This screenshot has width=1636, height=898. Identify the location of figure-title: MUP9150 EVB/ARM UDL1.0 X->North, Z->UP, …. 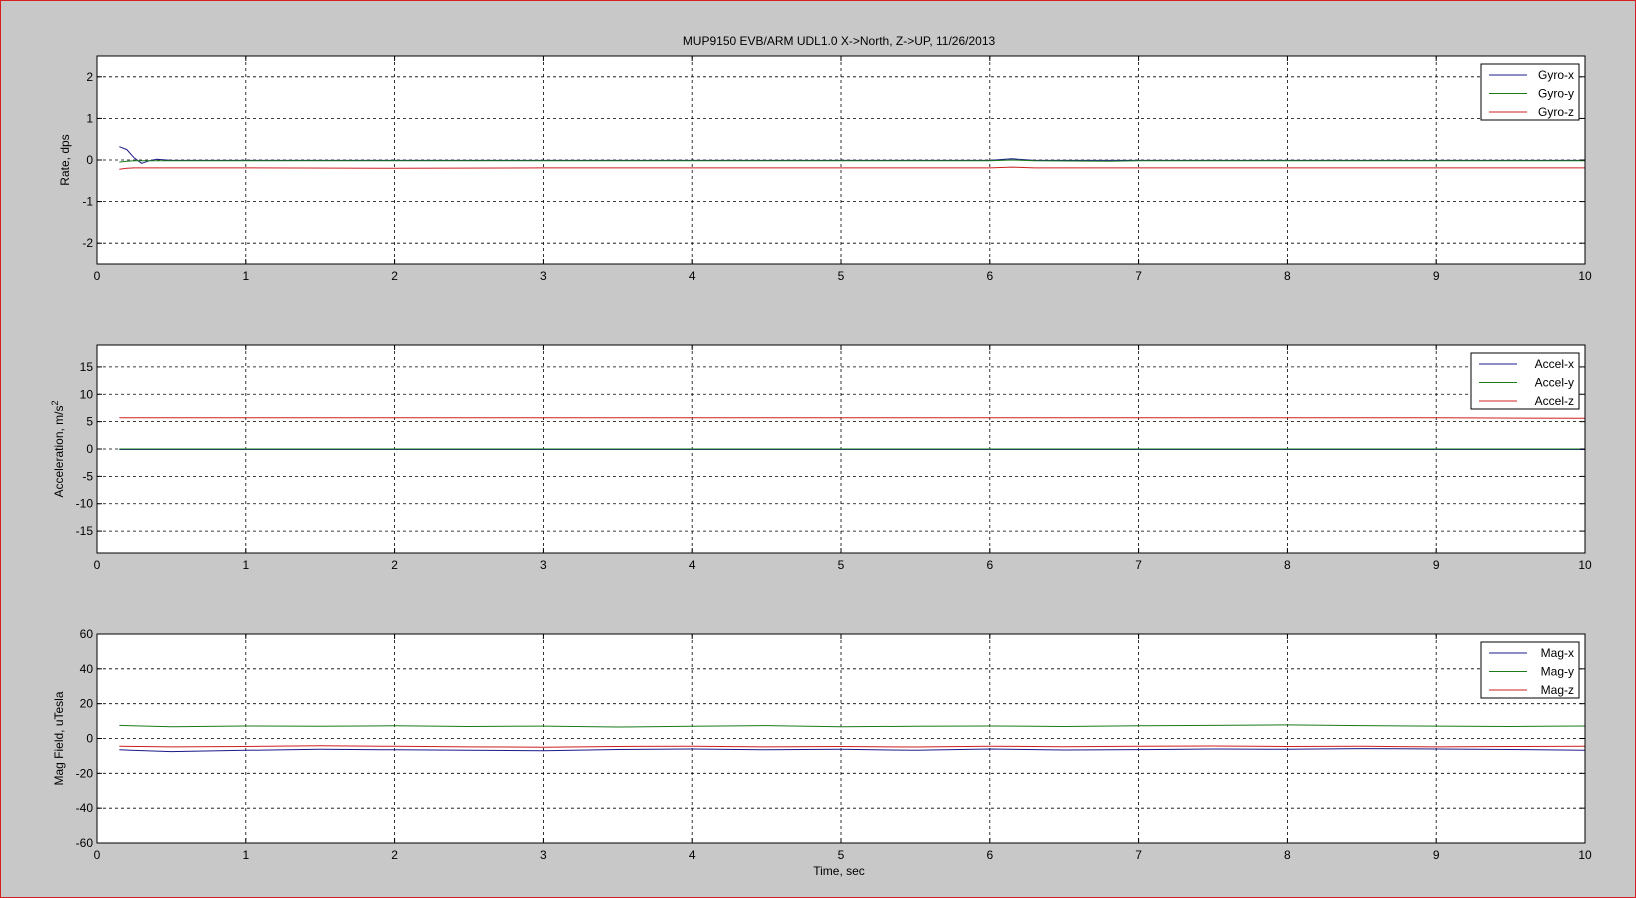
(839, 41).